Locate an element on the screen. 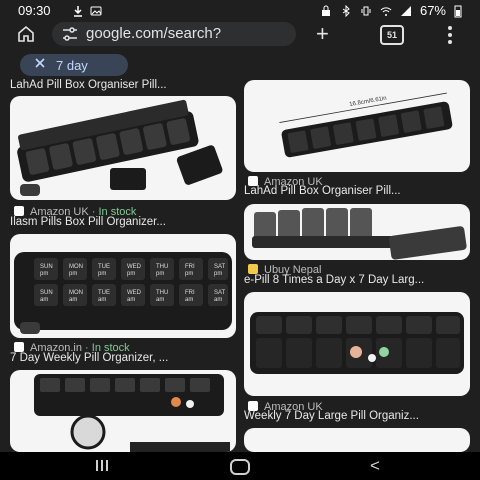  wifi-icon is located at coordinates (386, 11).